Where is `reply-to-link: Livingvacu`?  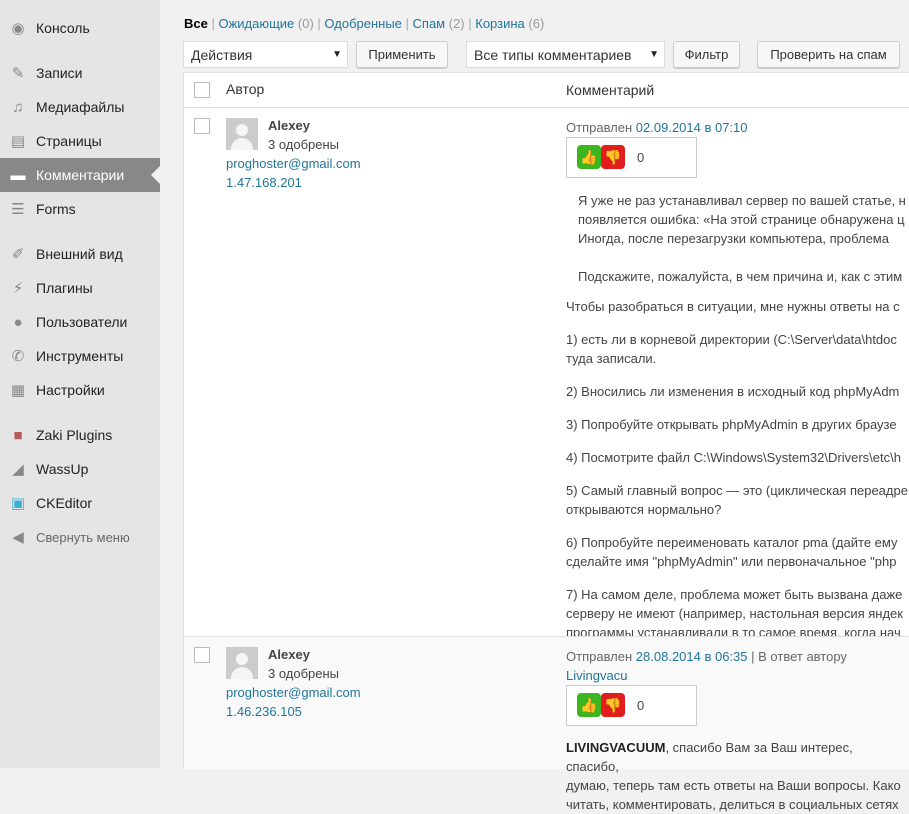 reply-to-link: Livingvacu is located at coordinates (596, 675).